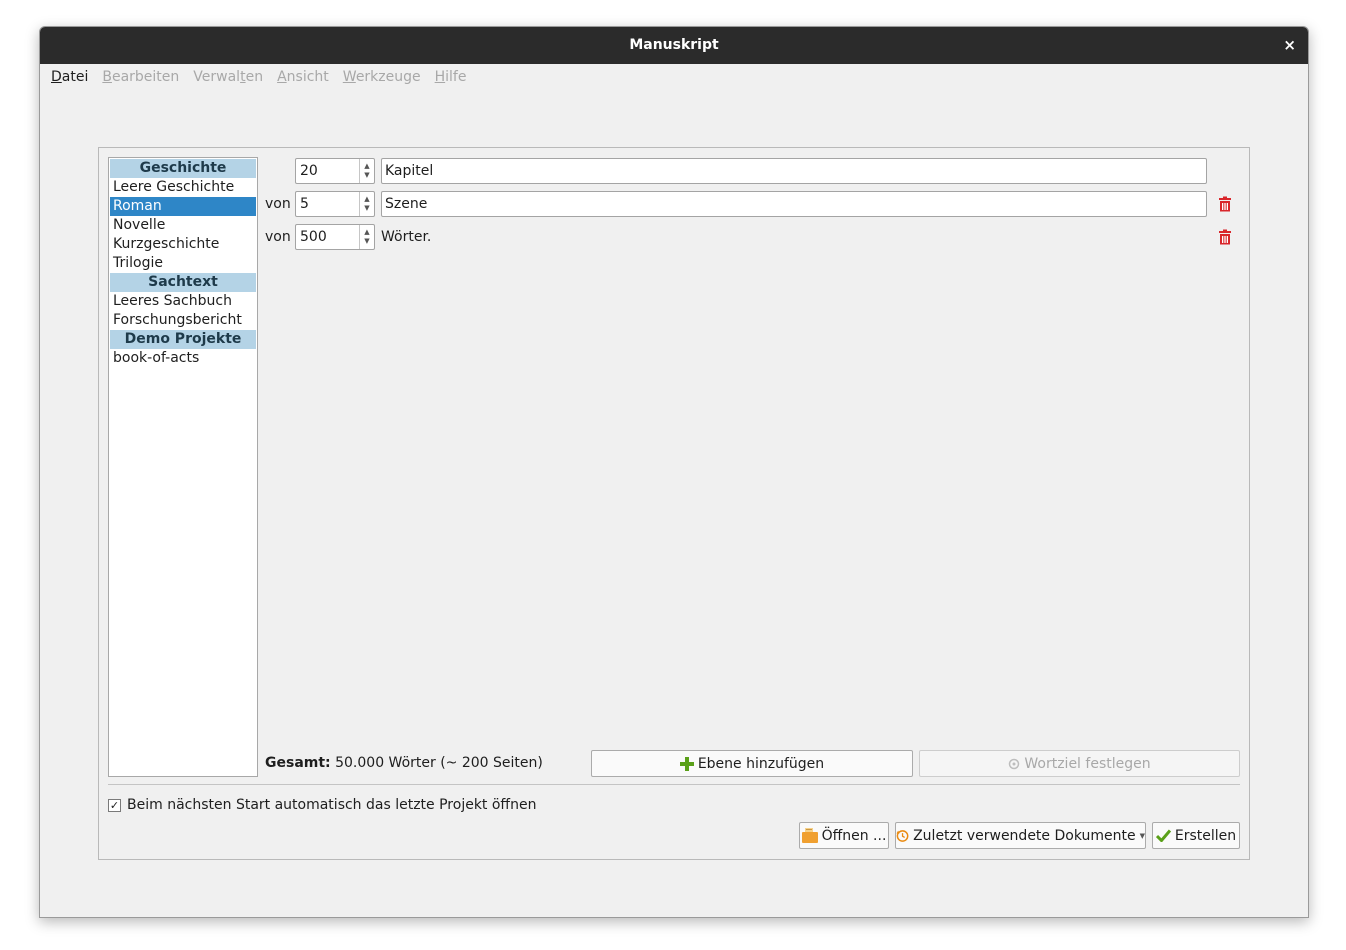  Describe the element at coordinates (304, 204) in the screenshot. I see `scene-count-value: 5` at that location.